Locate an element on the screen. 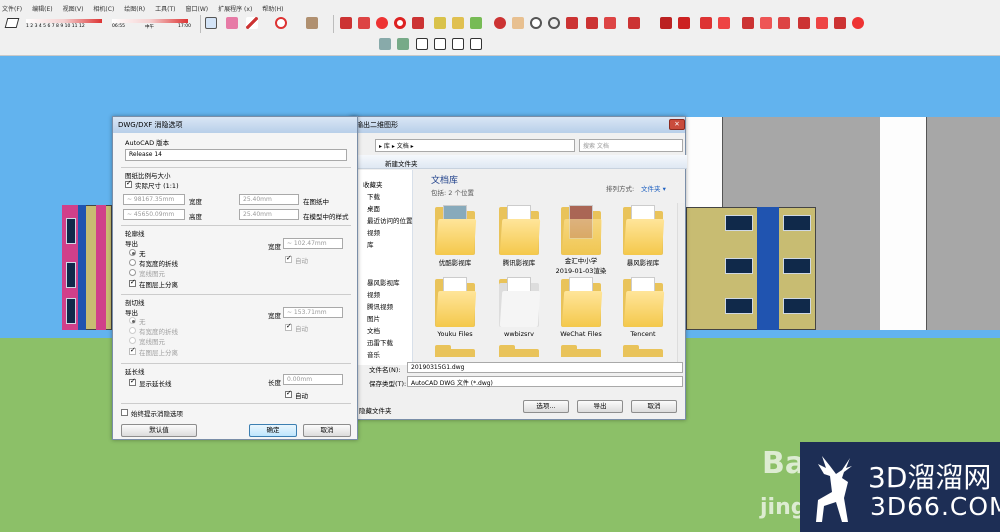 This screenshot has width=1000, height=532. default-button: 默认值 is located at coordinates (159, 430).